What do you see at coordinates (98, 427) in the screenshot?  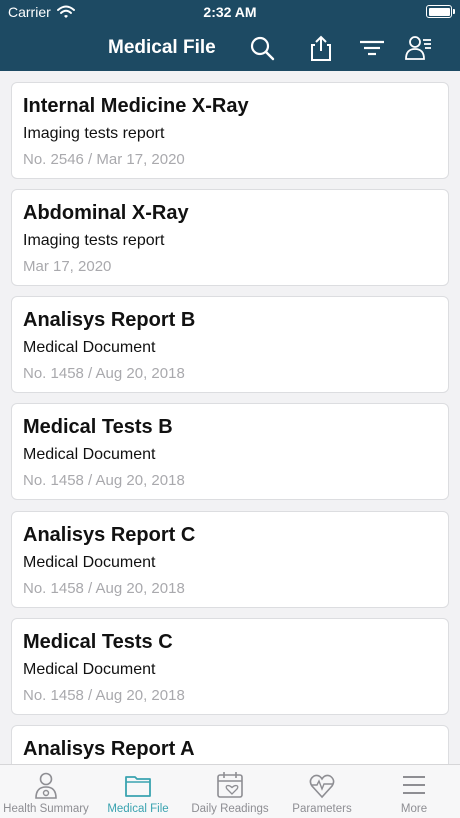 I see `record-title: Medical Tests B` at bounding box center [98, 427].